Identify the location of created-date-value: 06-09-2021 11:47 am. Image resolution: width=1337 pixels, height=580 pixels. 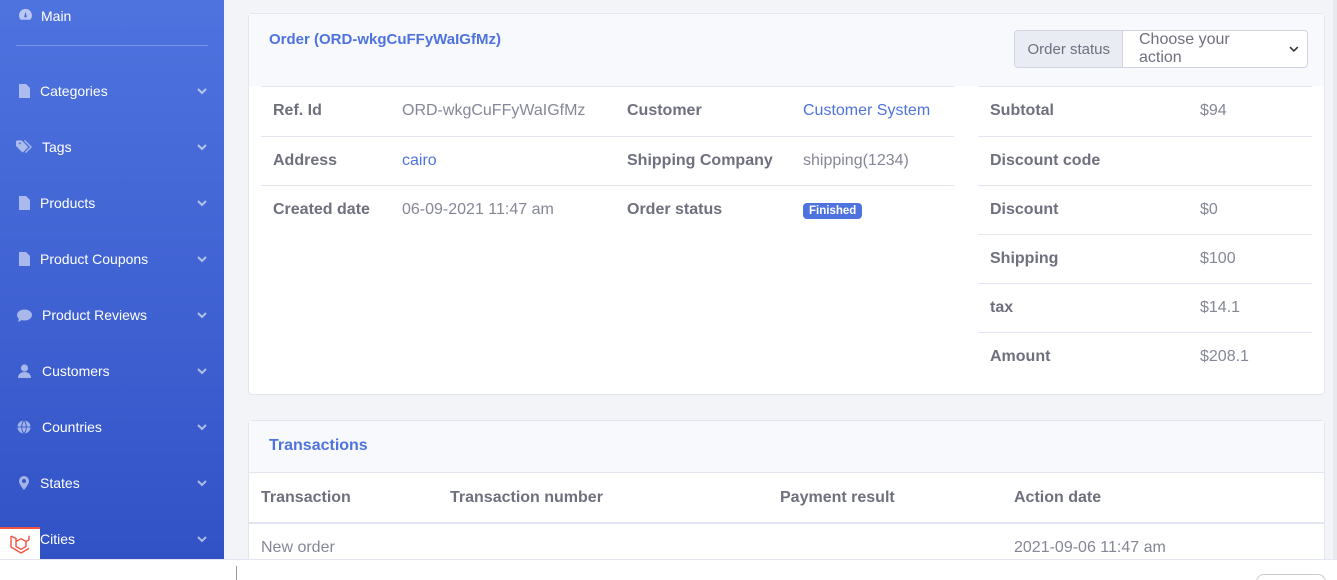
(478, 209).